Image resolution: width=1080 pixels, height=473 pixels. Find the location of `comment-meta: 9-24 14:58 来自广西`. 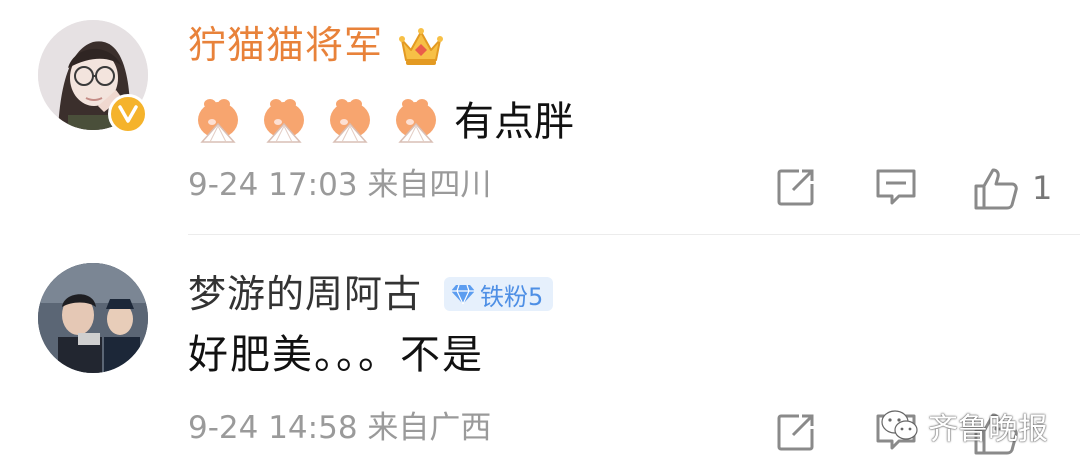

comment-meta: 9-24 14:58 来自广西 is located at coordinates (339, 428).